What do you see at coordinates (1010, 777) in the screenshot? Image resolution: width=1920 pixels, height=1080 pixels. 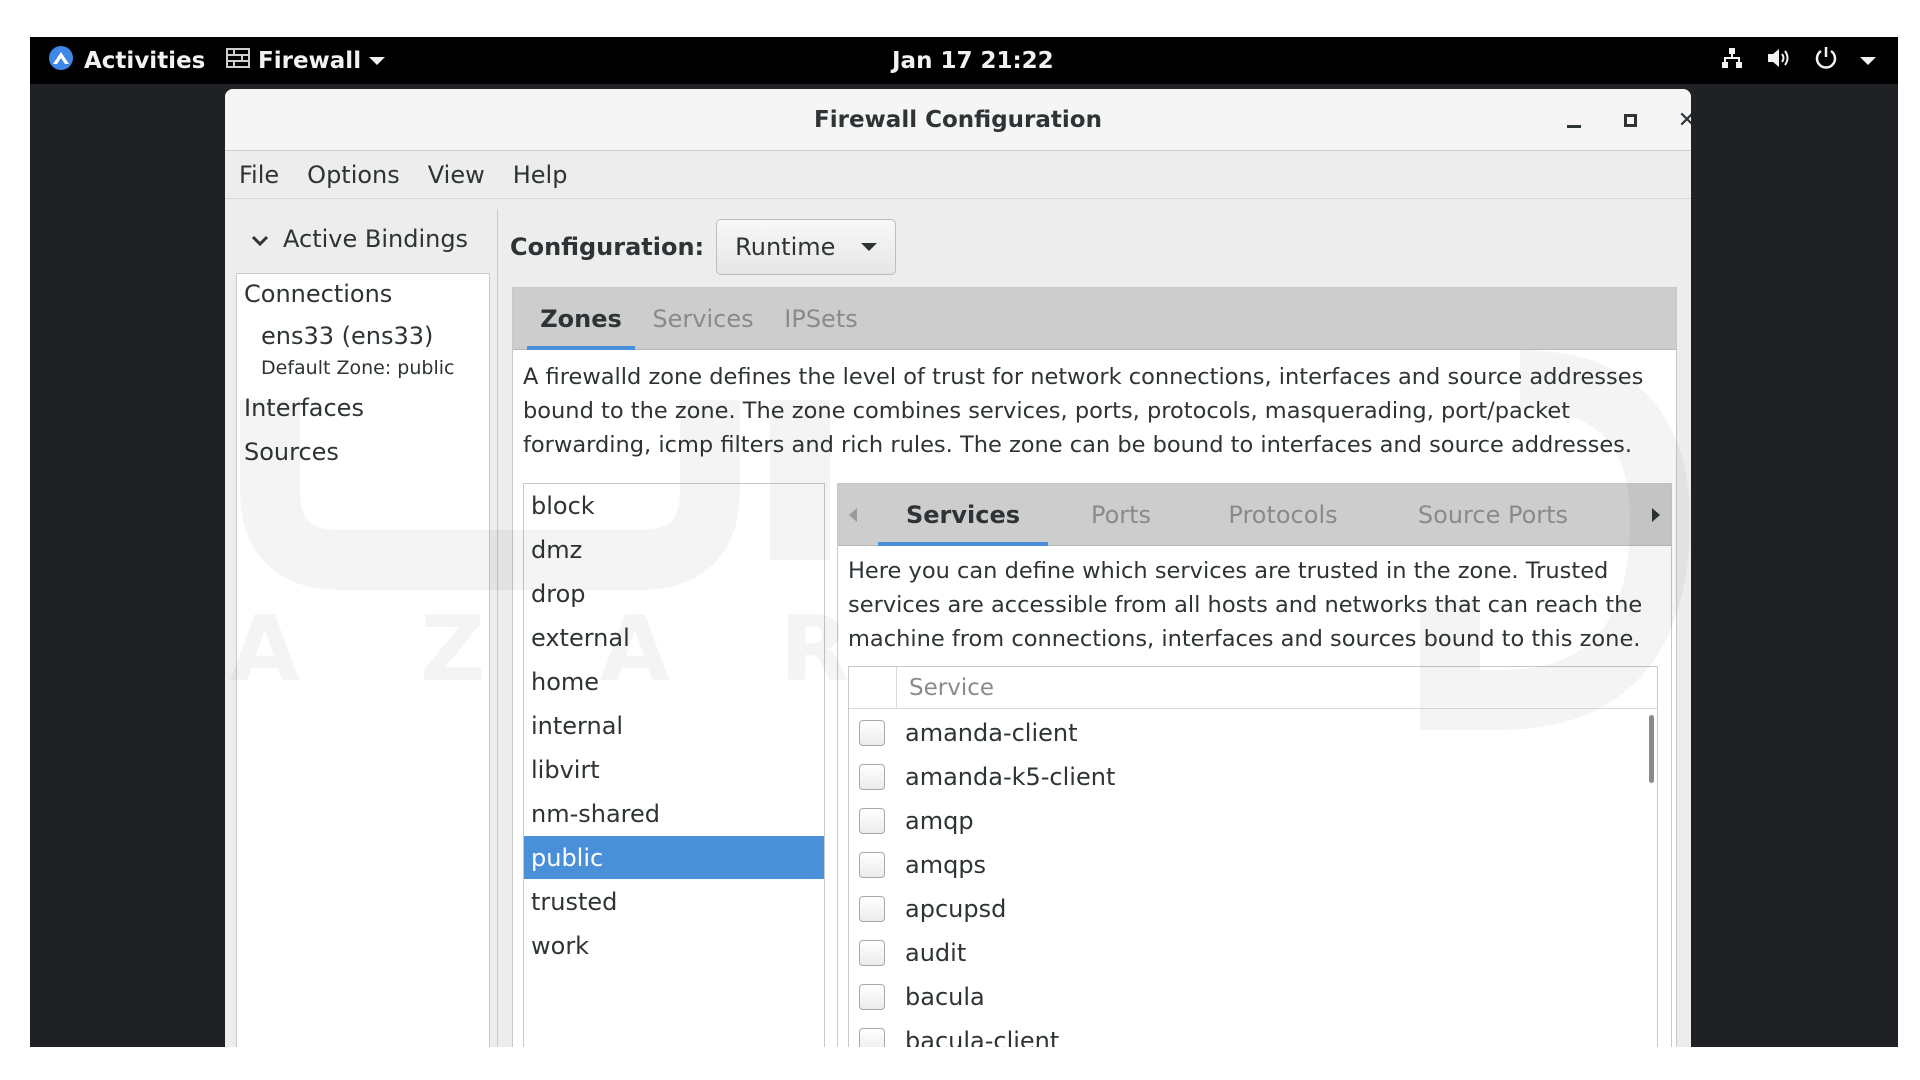 I see `service-name: amanda-k5-client` at bounding box center [1010, 777].